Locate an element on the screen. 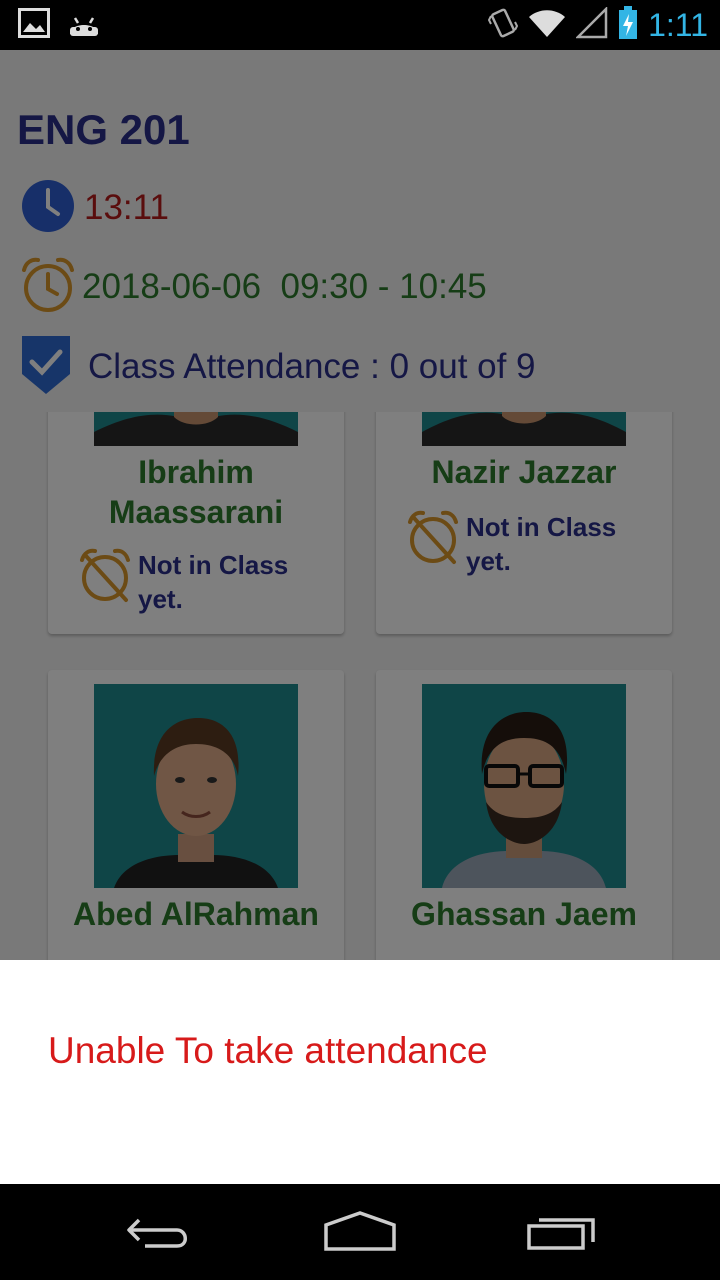  signal-icon is located at coordinates (591, 24).